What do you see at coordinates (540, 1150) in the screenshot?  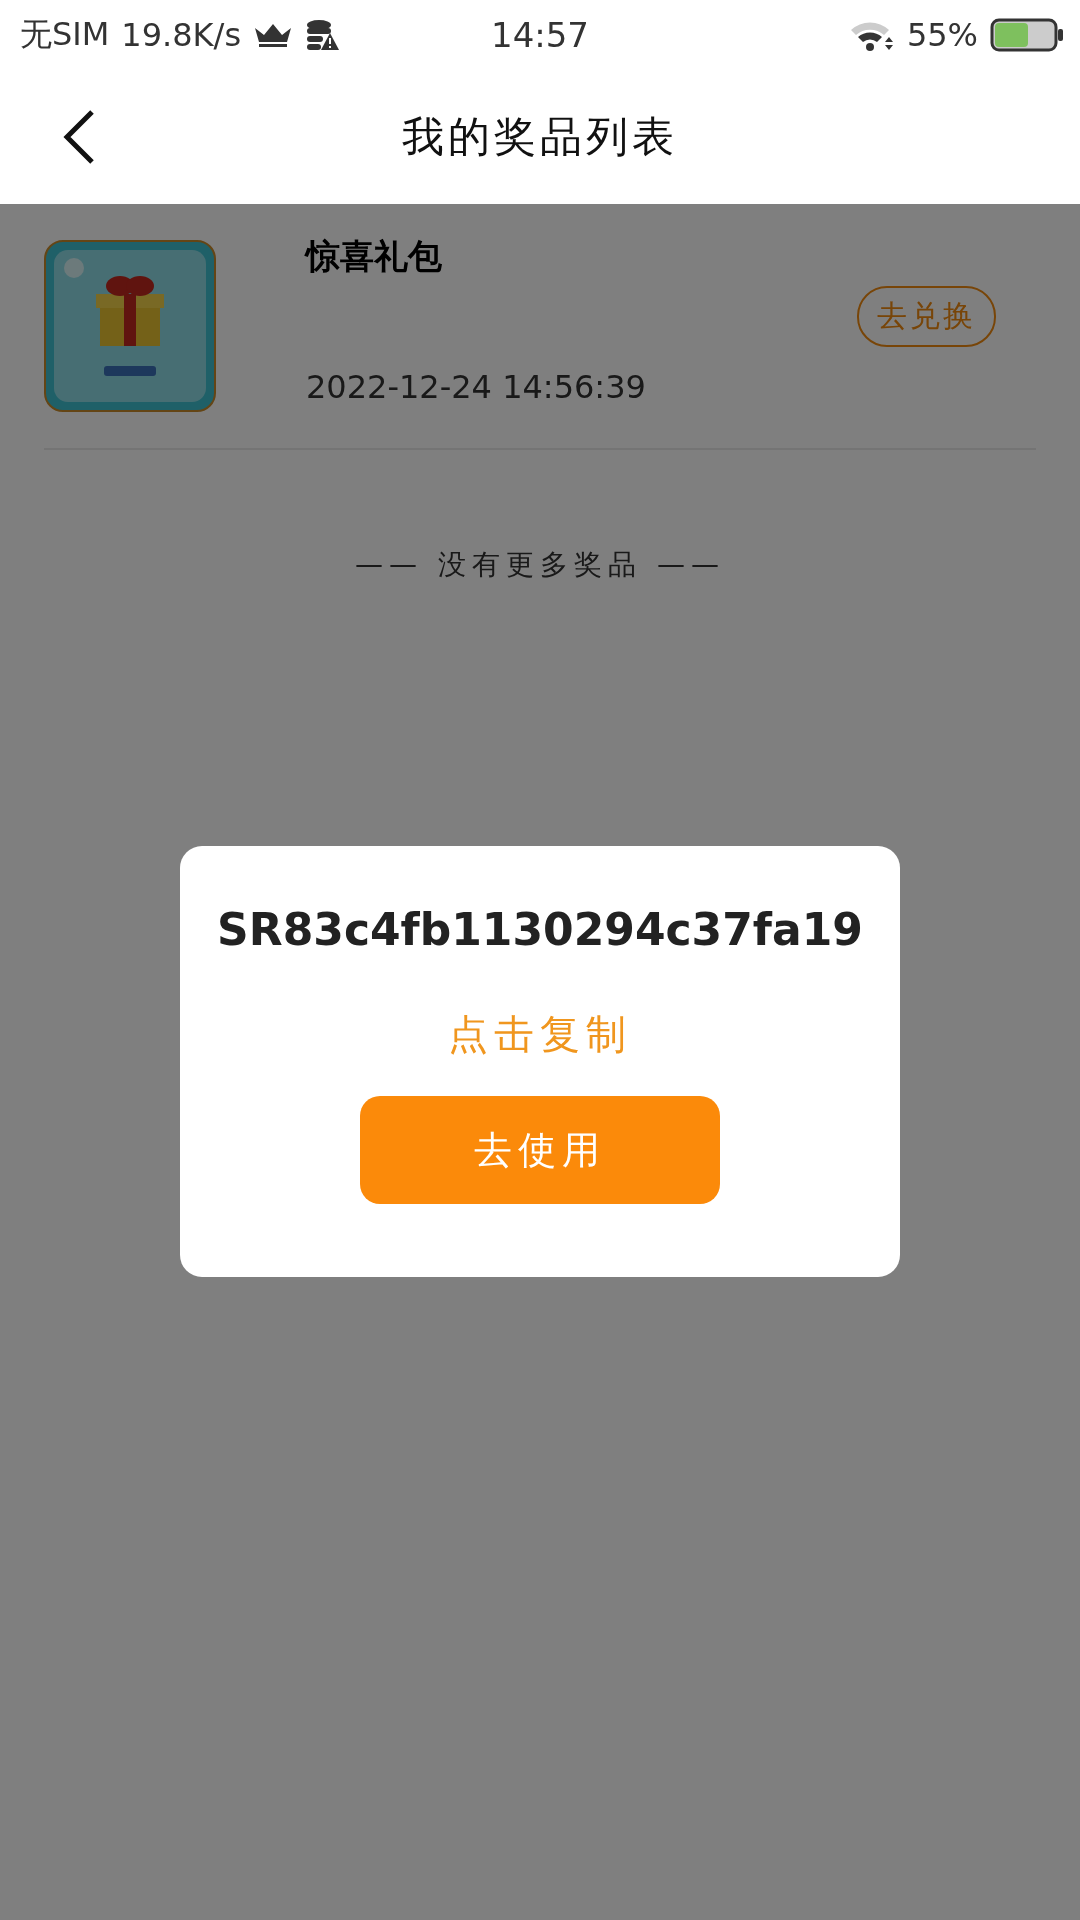 I see `use-button: 去使用` at bounding box center [540, 1150].